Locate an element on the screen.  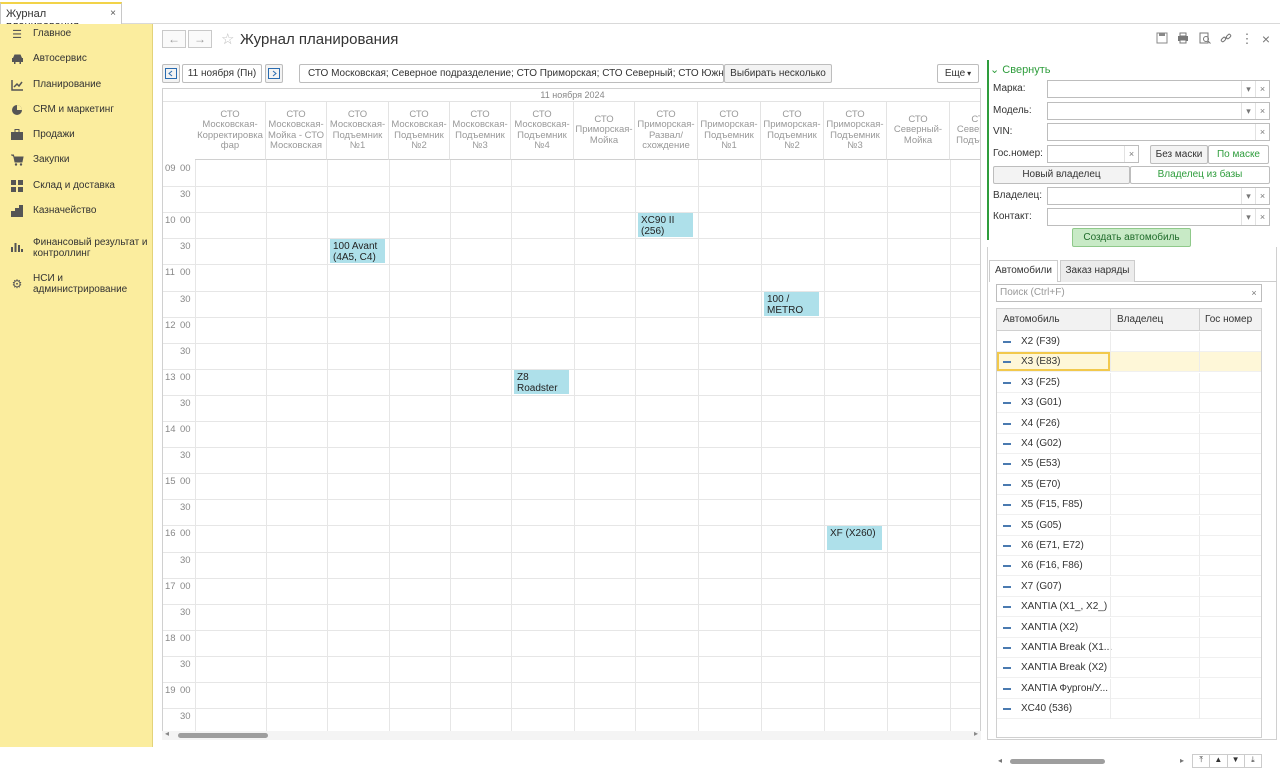
next-day-button is located at coordinates (274, 73).